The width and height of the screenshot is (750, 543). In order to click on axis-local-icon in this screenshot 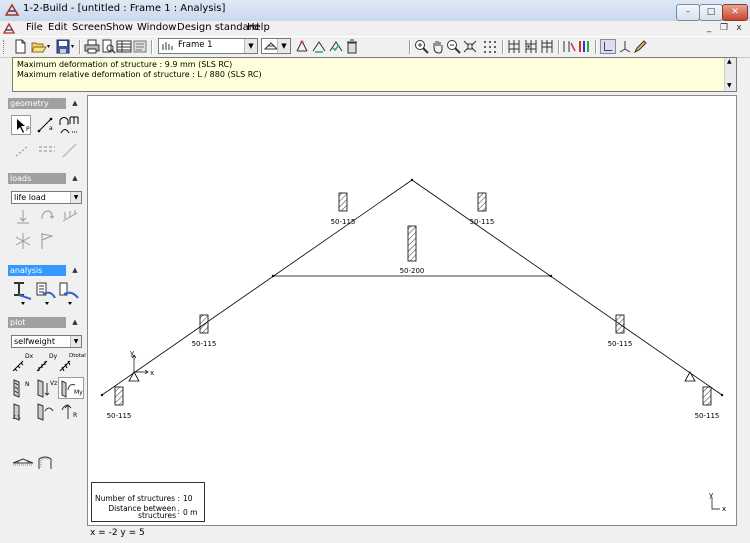, I will do `click(608, 46)`.